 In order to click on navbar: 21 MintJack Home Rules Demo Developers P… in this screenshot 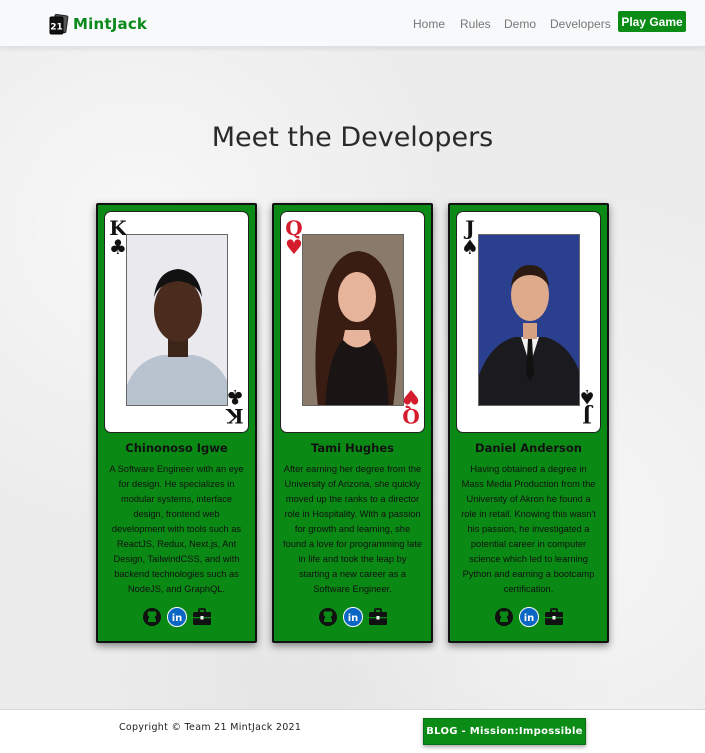, I will do `click(352, 23)`.